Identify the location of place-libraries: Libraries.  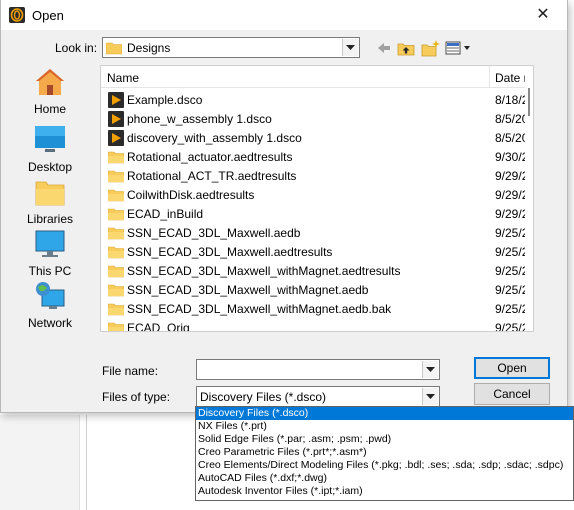
(50, 202).